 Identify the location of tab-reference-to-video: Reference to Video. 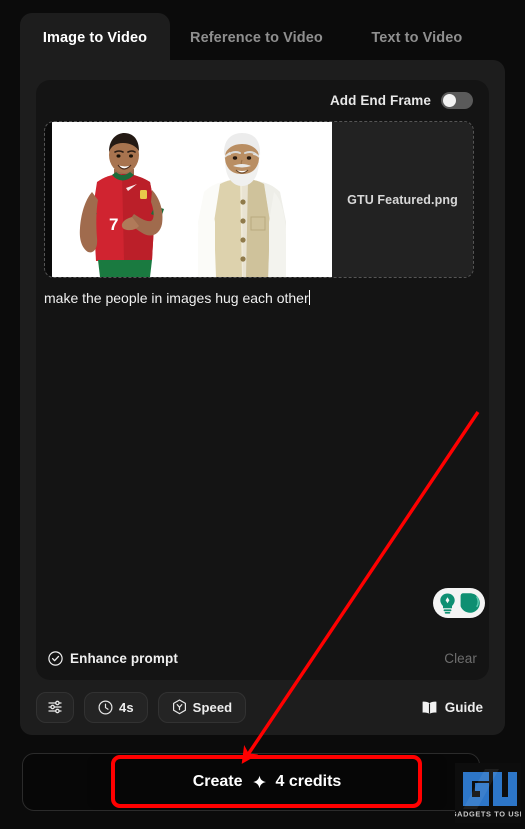
(256, 37).